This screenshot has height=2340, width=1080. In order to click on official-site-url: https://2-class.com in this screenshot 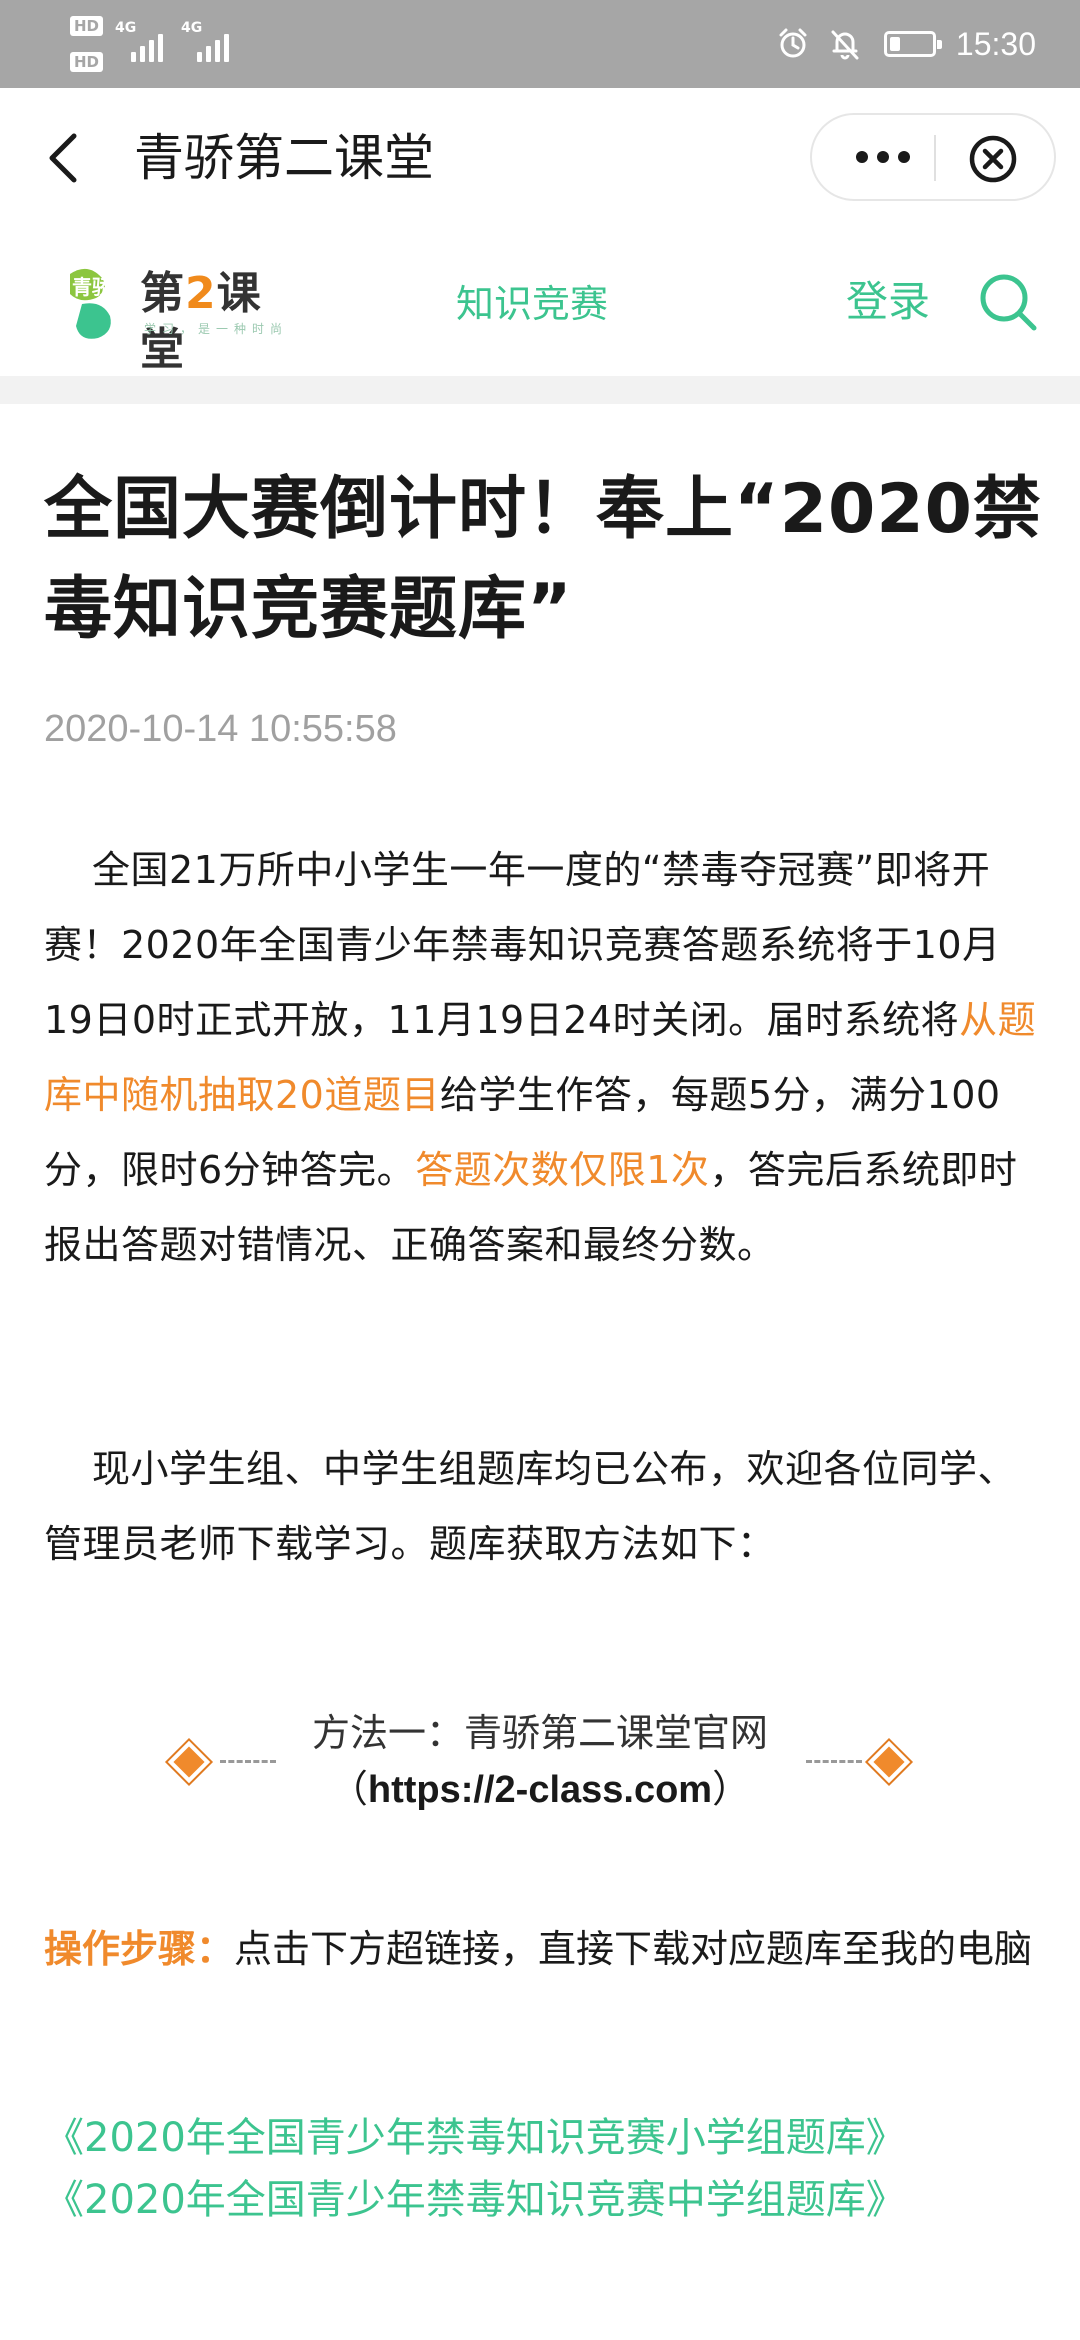, I will do `click(540, 1790)`.